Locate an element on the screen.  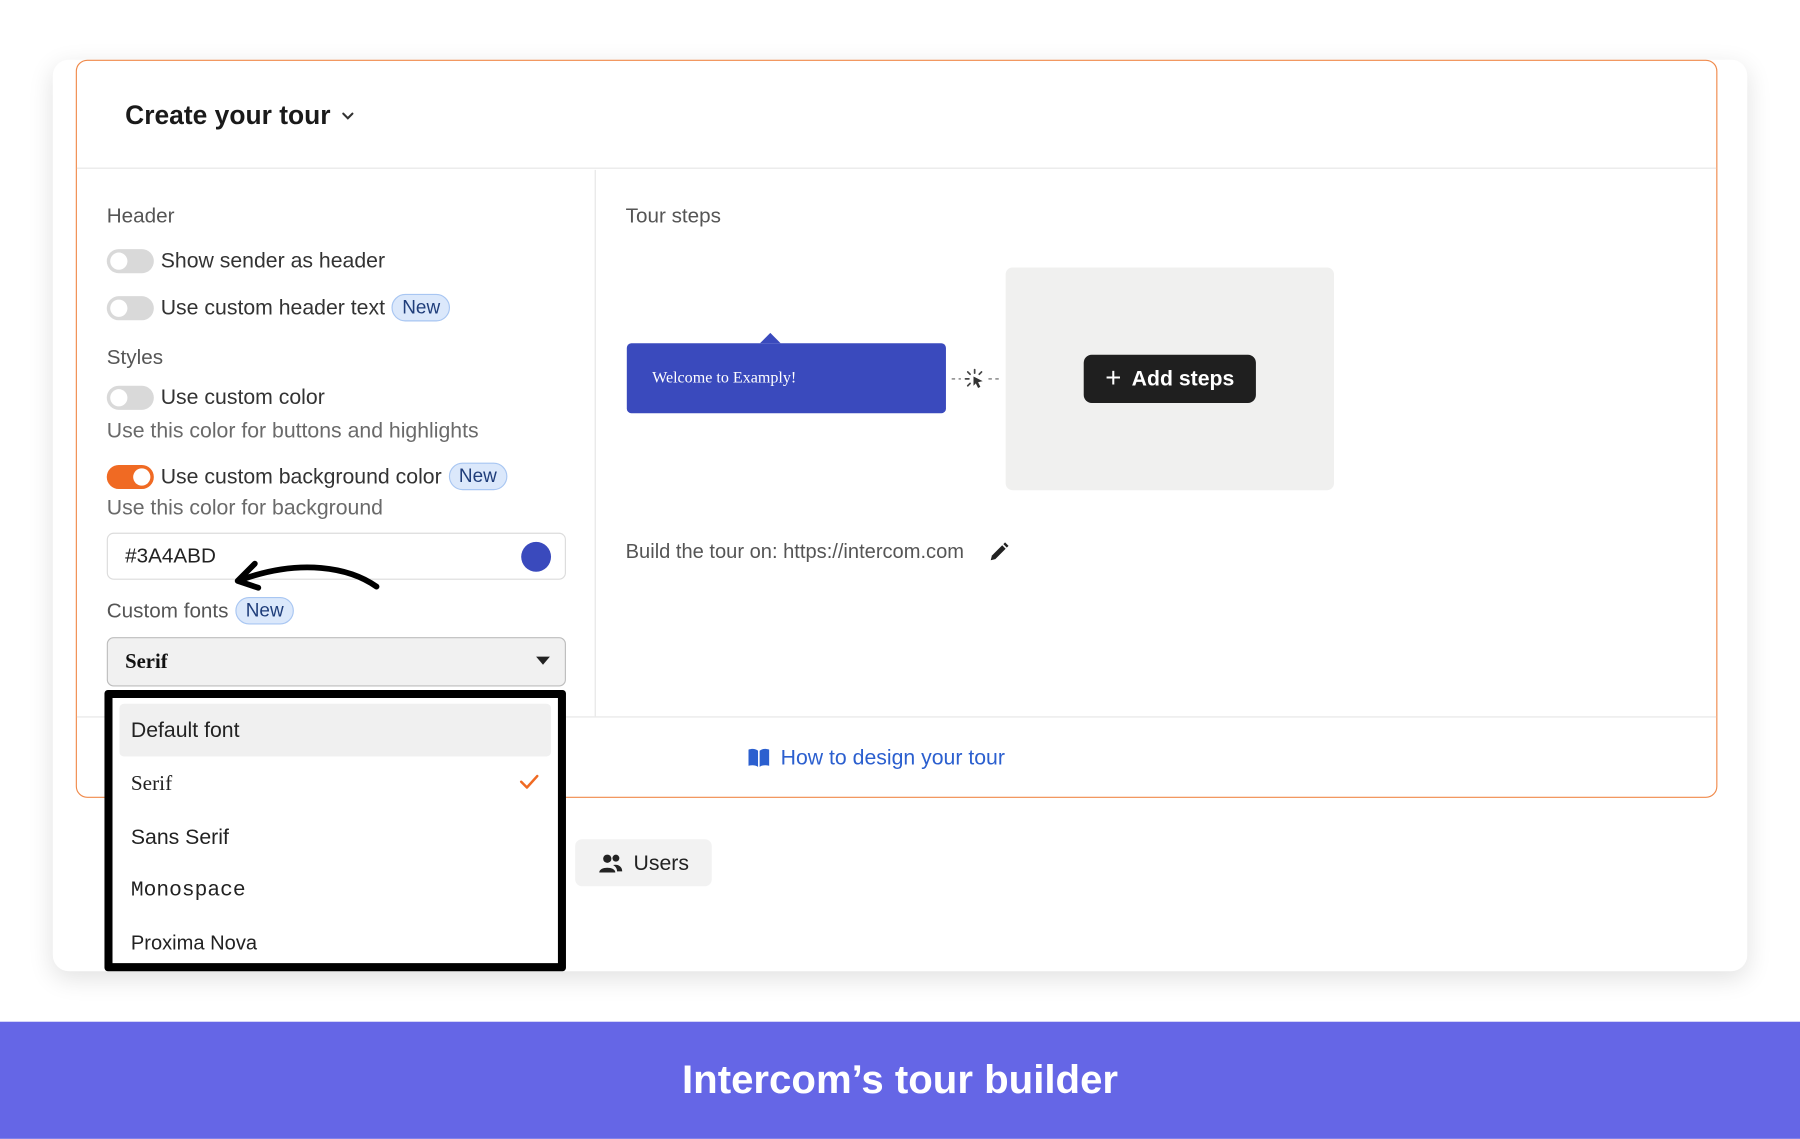
checkmark-icon is located at coordinates (529, 781).